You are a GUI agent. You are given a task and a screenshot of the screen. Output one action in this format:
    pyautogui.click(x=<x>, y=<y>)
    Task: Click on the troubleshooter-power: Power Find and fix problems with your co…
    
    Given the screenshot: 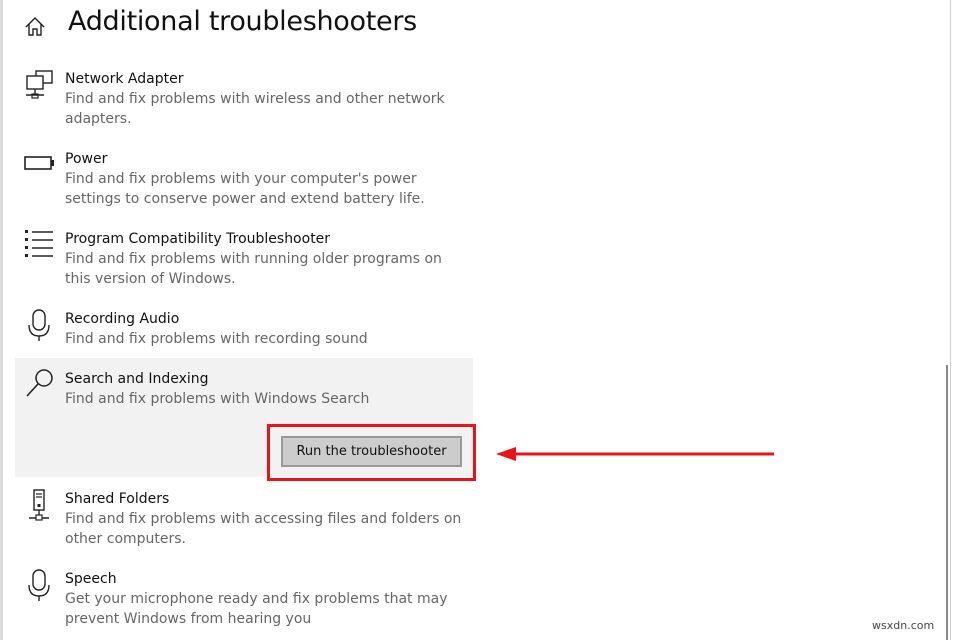 What is the action you would take?
    pyautogui.click(x=244, y=179)
    